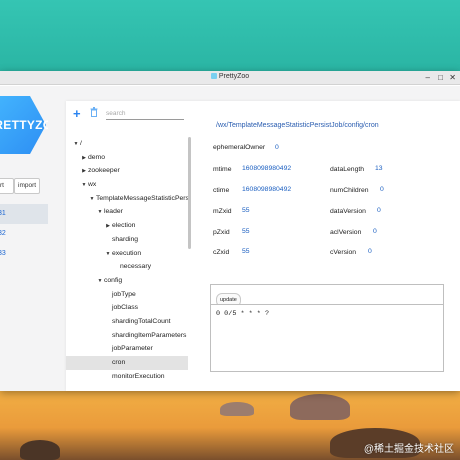  What do you see at coordinates (92, 185) in the screenshot?
I see `tree-node-label: wx` at bounding box center [92, 185].